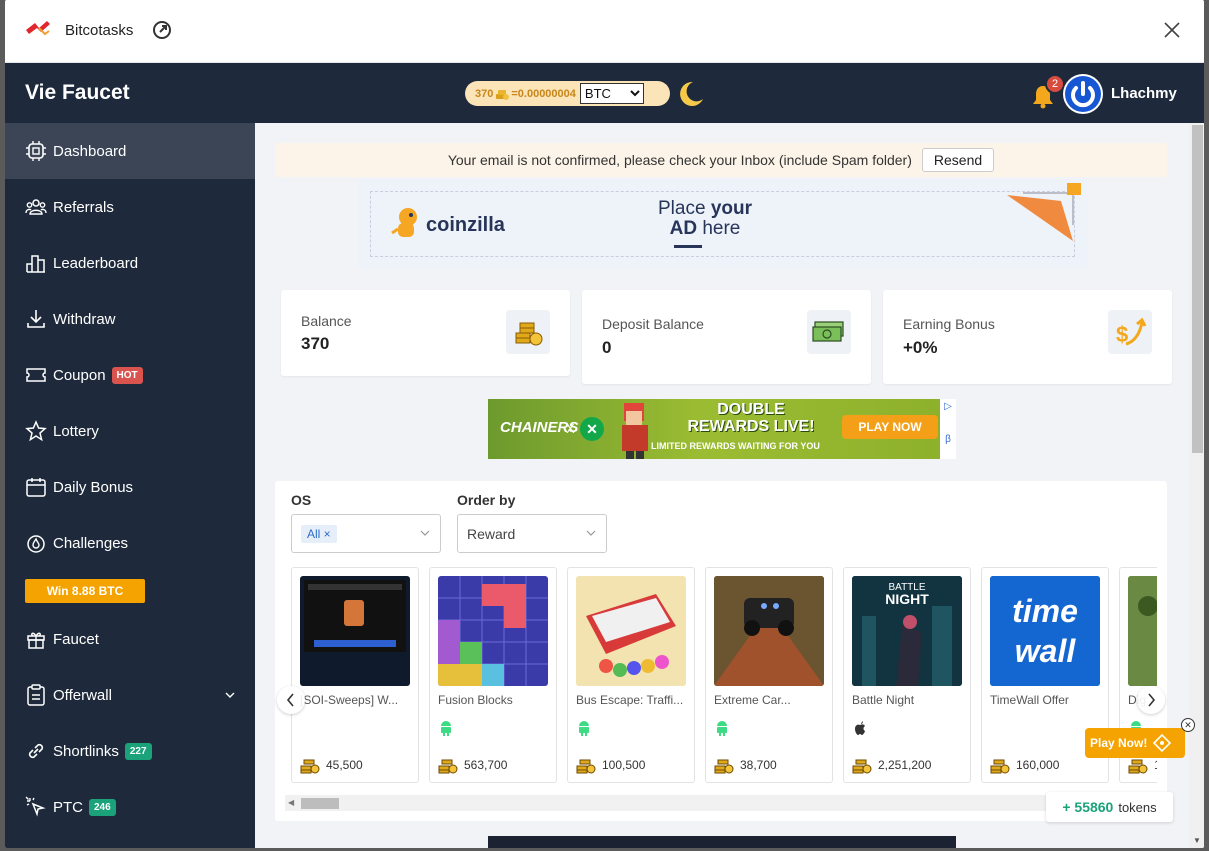 The width and height of the screenshot is (1209, 851). What do you see at coordinates (1151, 700) in the screenshot?
I see `carousel-next-button` at bounding box center [1151, 700].